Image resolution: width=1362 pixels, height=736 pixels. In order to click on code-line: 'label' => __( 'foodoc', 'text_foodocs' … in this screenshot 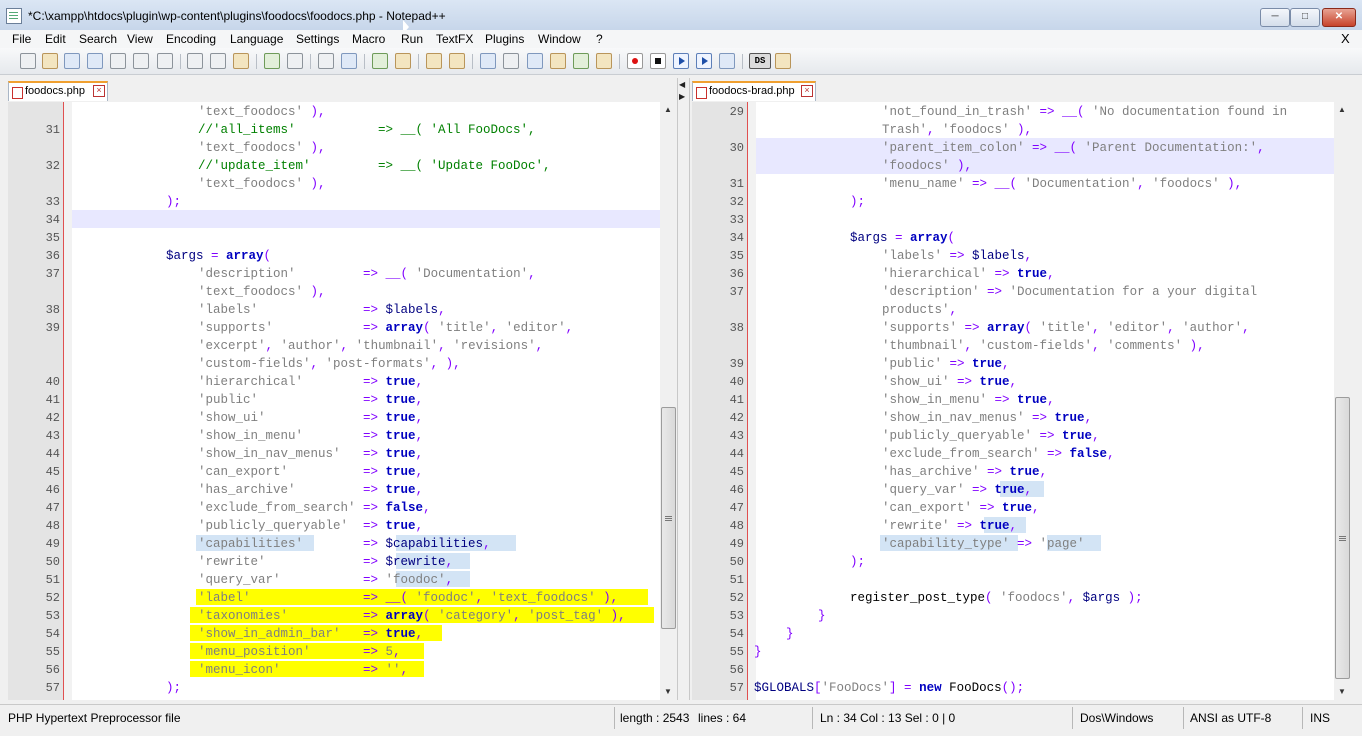, I will do `click(408, 598)`.